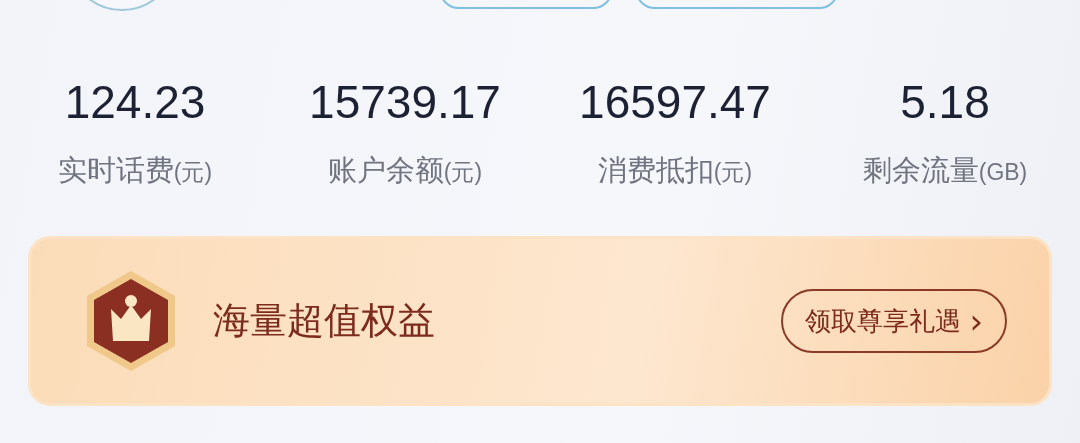 The height and width of the screenshot is (443, 1080). I want to click on stat-value: 15739.17, so click(405, 102).